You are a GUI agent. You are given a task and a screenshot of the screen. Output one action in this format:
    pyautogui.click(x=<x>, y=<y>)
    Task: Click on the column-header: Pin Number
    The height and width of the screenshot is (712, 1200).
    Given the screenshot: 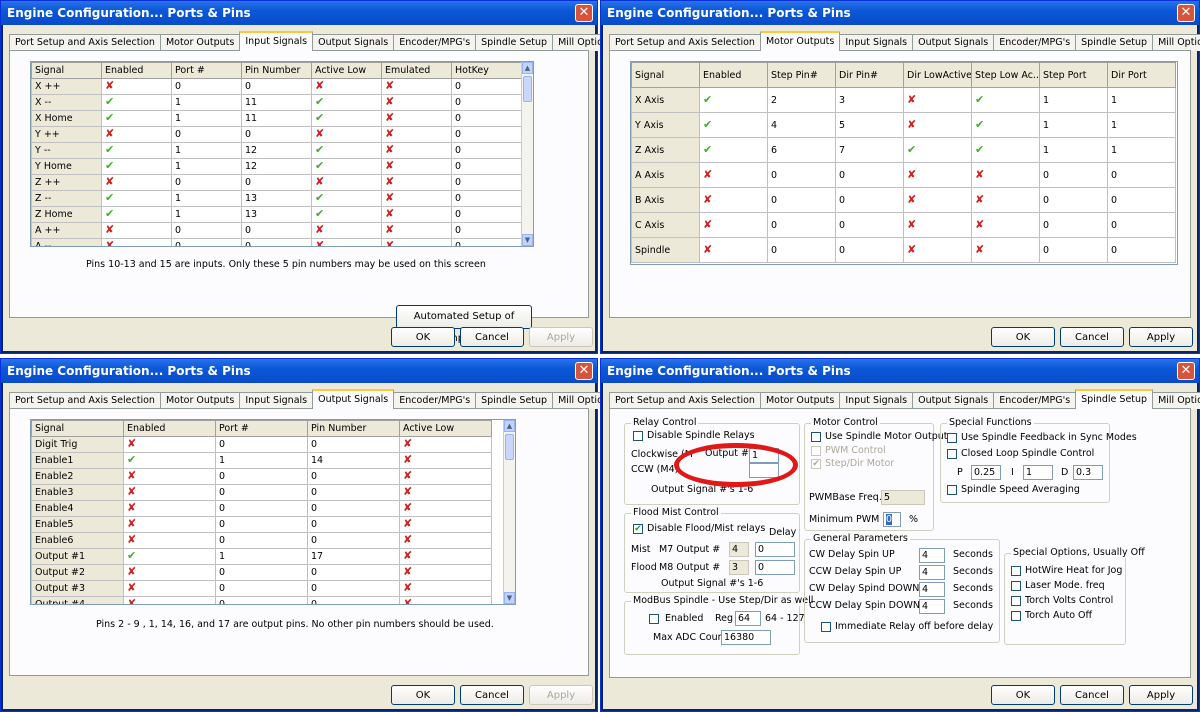 What is the action you would take?
    pyautogui.click(x=353, y=428)
    